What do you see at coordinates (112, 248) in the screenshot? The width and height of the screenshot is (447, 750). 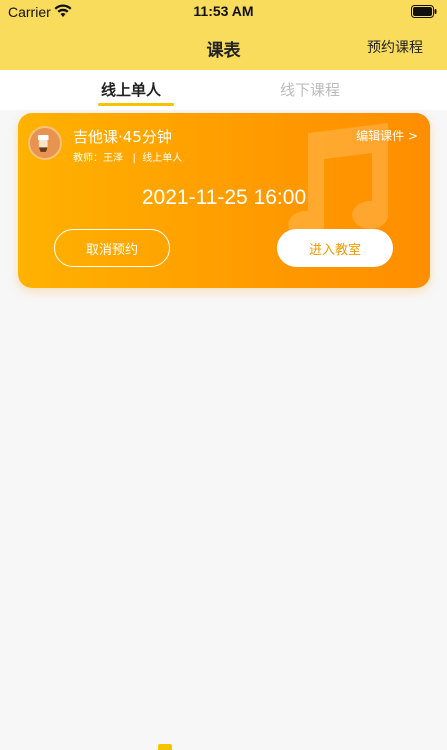 I see `cancel-booking-button: 取消预约` at bounding box center [112, 248].